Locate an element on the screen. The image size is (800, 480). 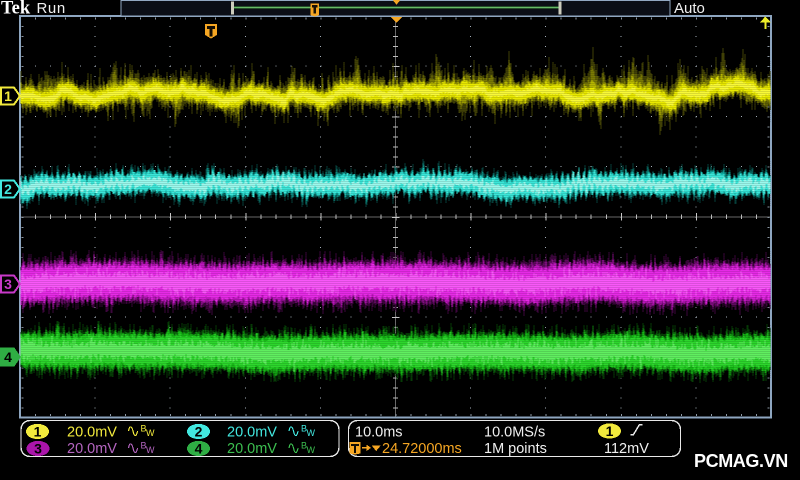
svg-text: PCMAG.VN is located at coordinates (741, 461).